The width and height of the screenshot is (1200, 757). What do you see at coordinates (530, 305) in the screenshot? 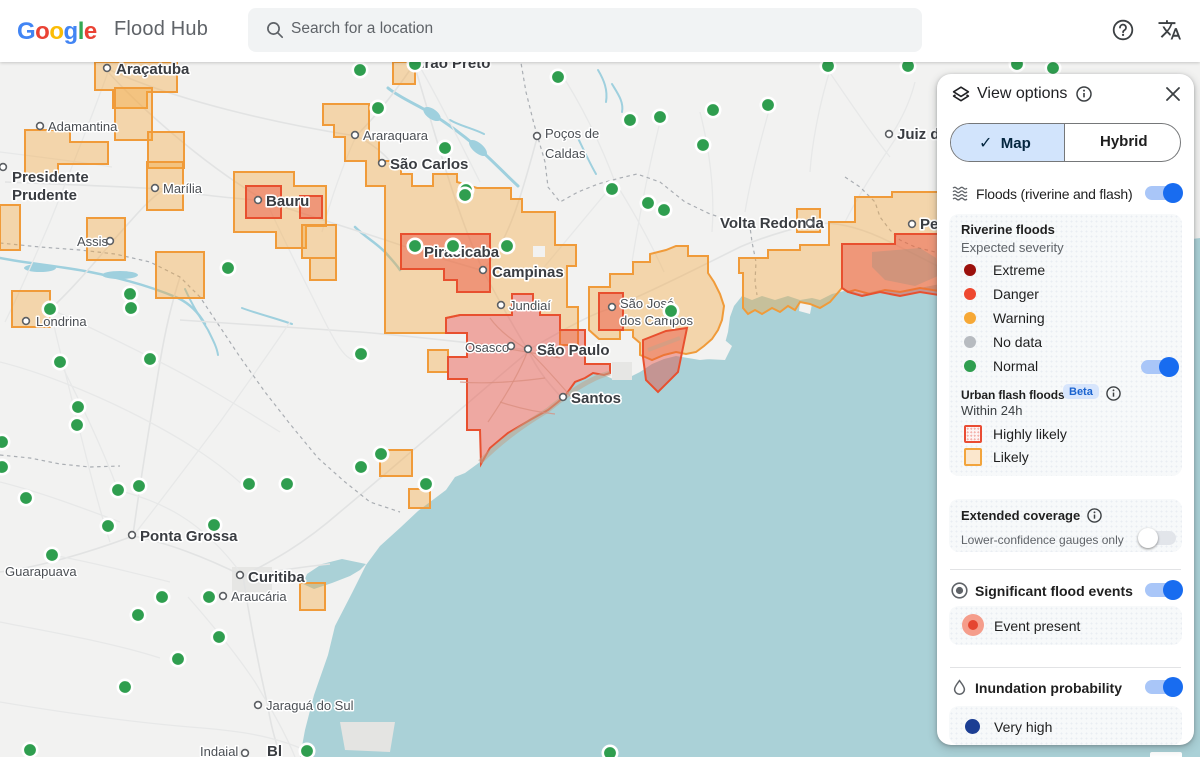
I see `svg-text: Jundiaí` at bounding box center [530, 305].